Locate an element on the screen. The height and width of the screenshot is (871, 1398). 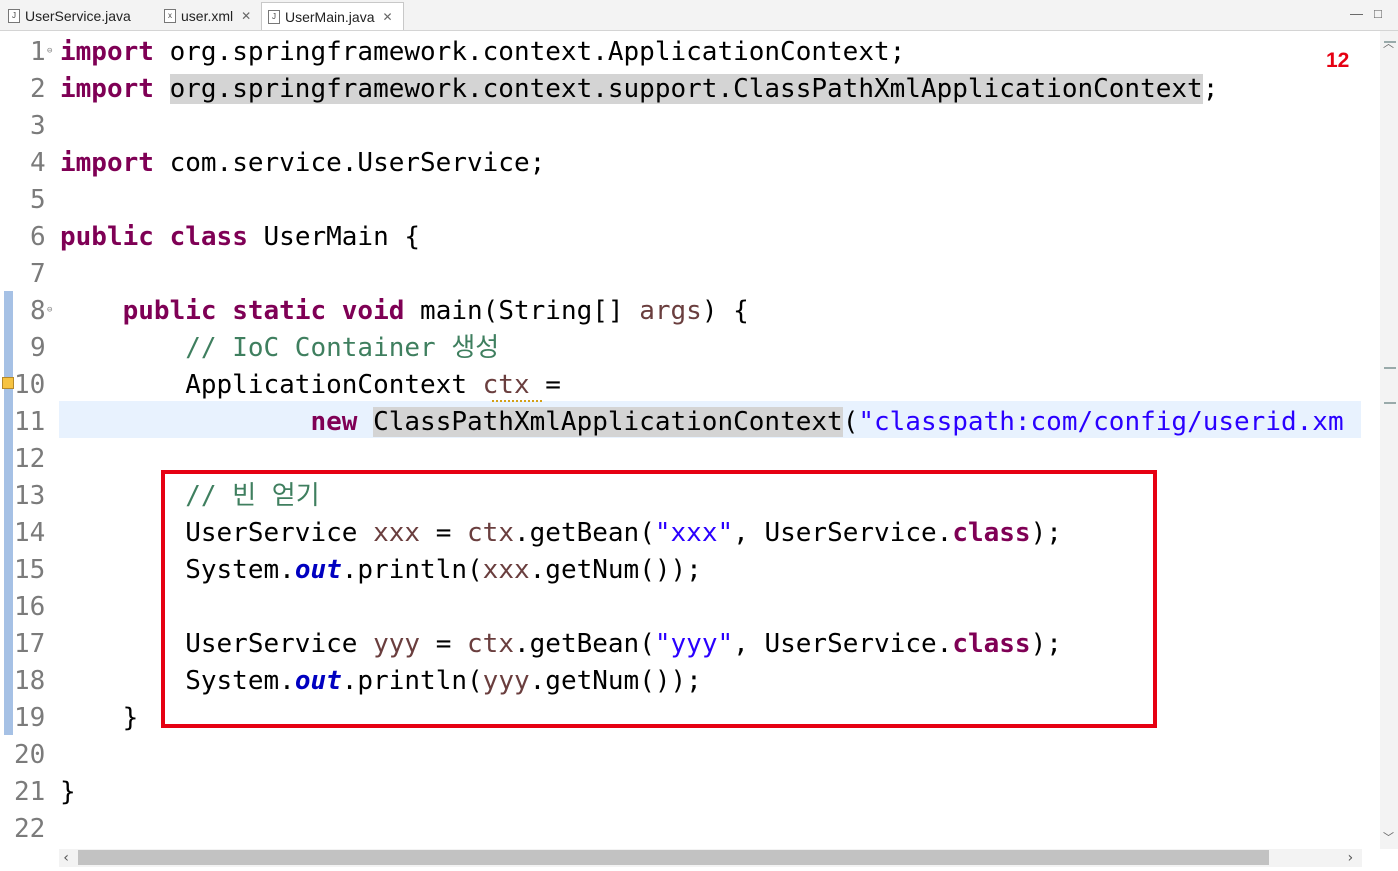
code-token: ClassPathXmlApplicationContext is located at coordinates (608, 422).